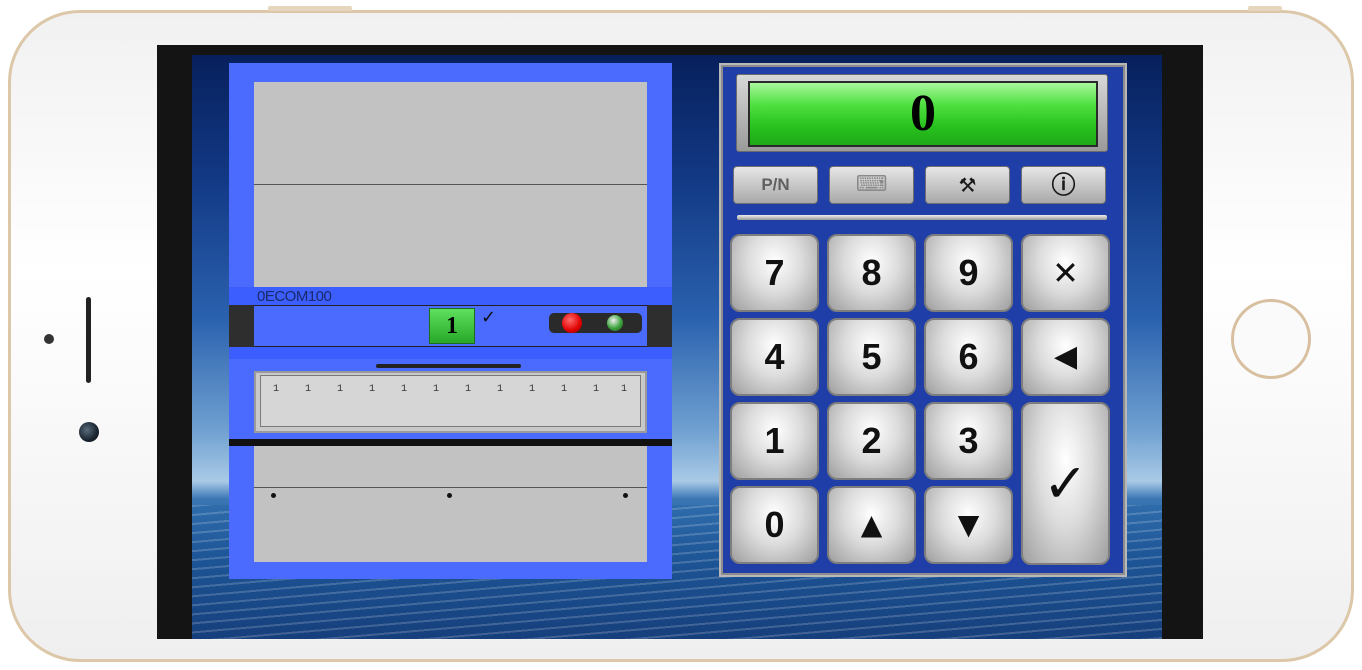 Image resolution: width=1362 pixels, height=670 pixels. What do you see at coordinates (294, 296) in the screenshot?
I see `bay-label: 0ECOM100` at bounding box center [294, 296].